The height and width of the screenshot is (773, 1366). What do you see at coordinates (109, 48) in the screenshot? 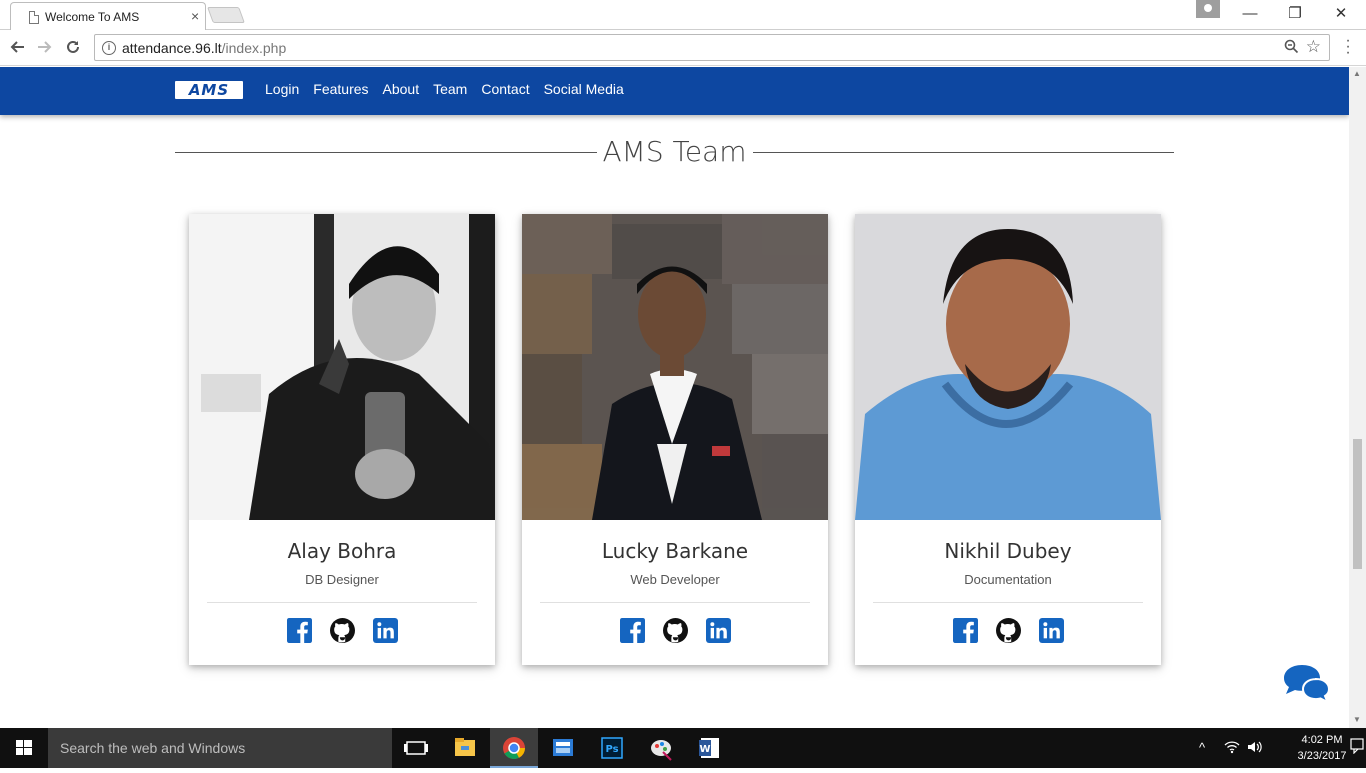
I see `info-icon: i` at bounding box center [109, 48].